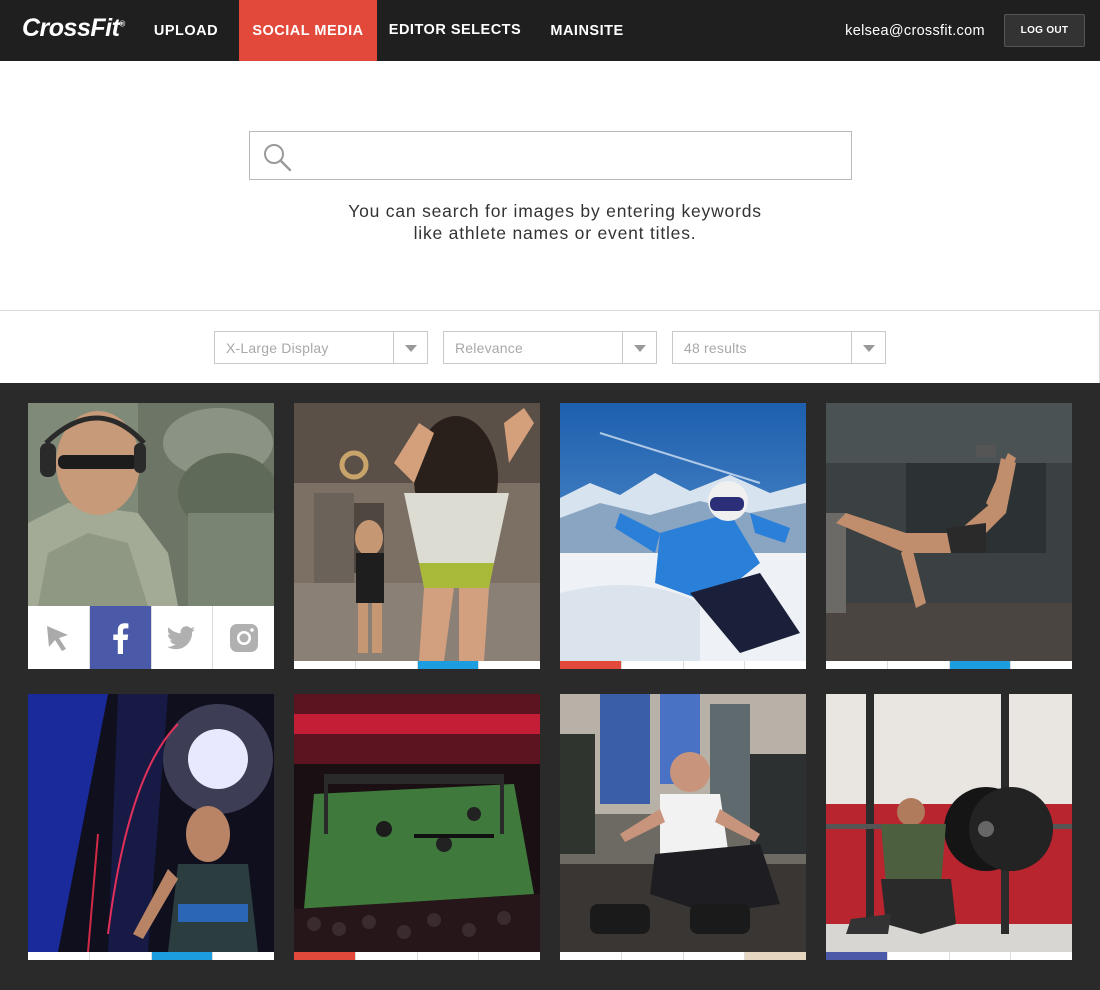  What do you see at coordinates (949, 823) in the screenshot?
I see `photo-squat` at bounding box center [949, 823].